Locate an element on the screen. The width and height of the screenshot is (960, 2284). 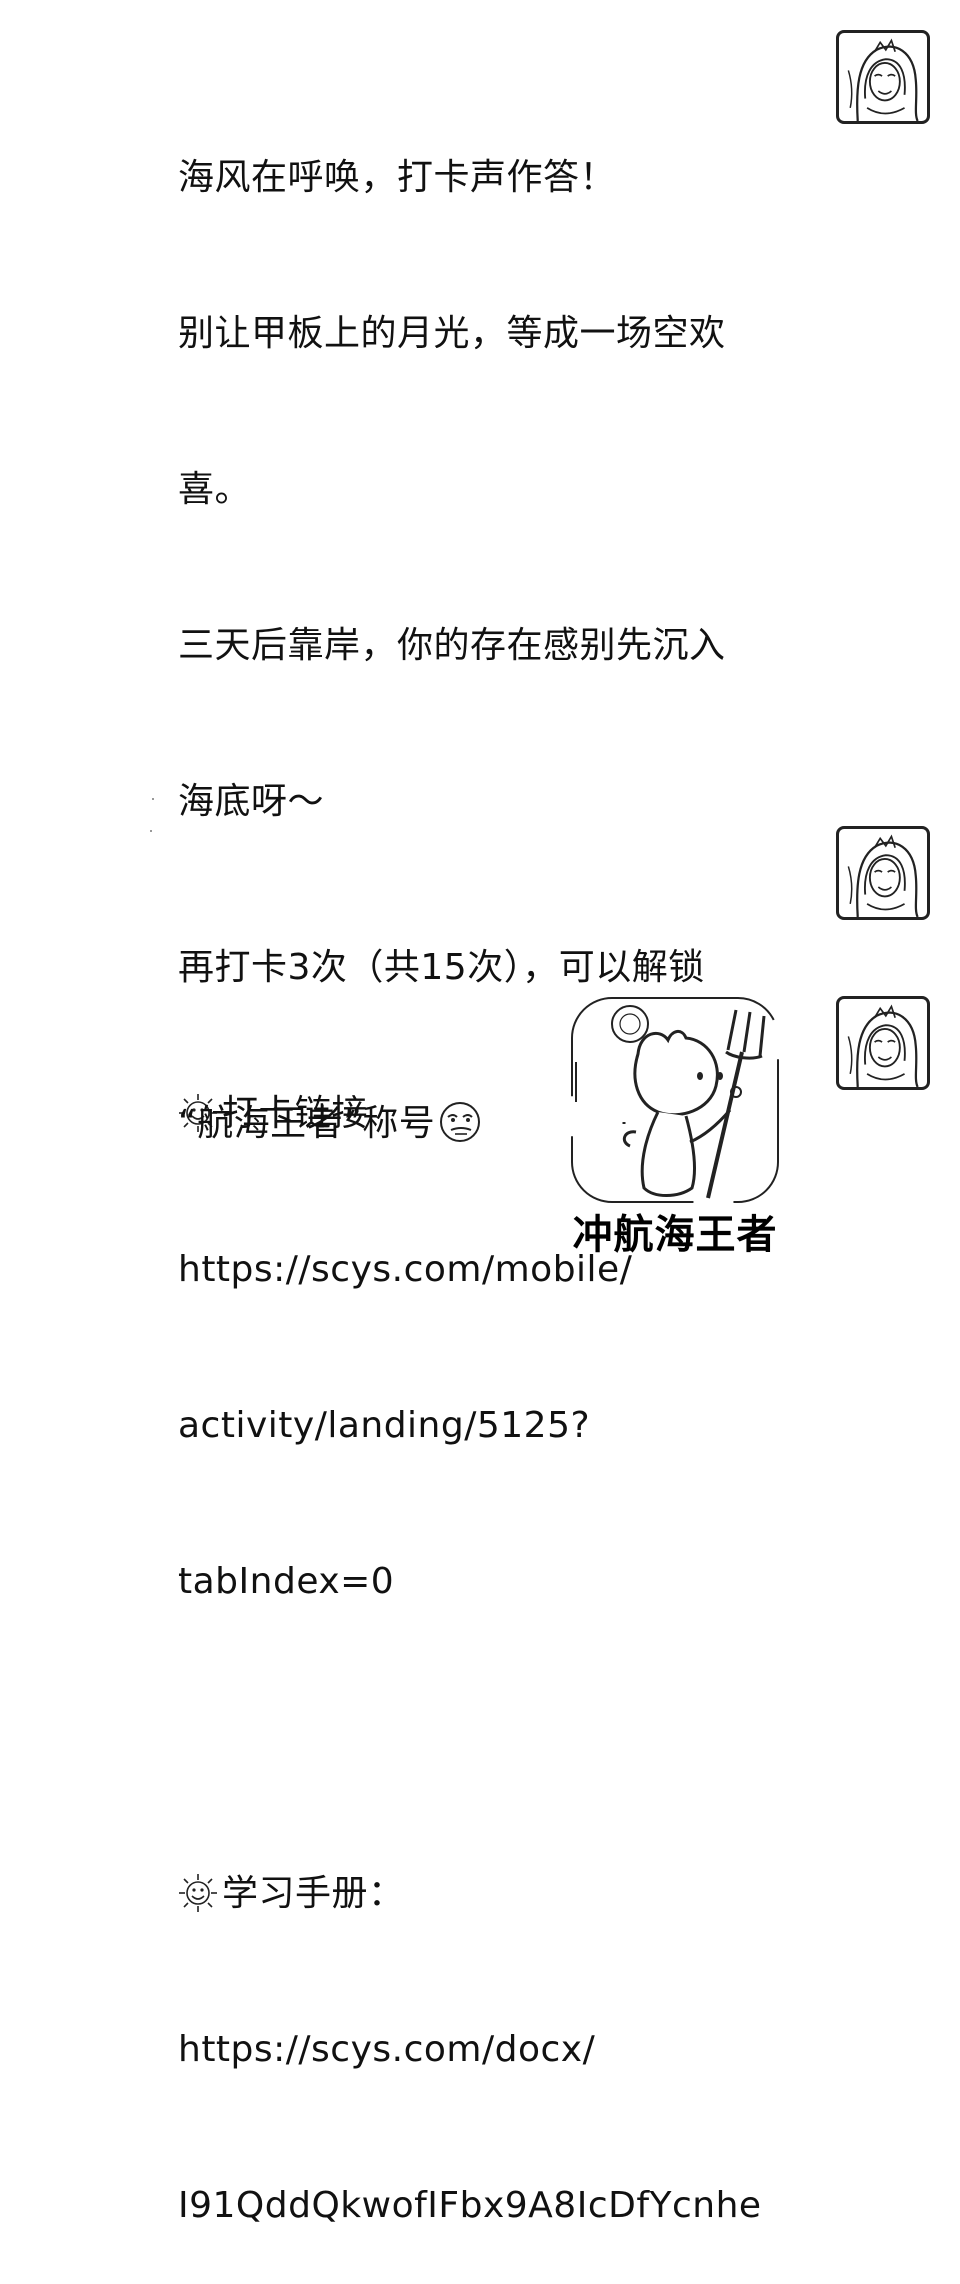
handbook-label: 学习手册： is located at coordinates (313, 1893).